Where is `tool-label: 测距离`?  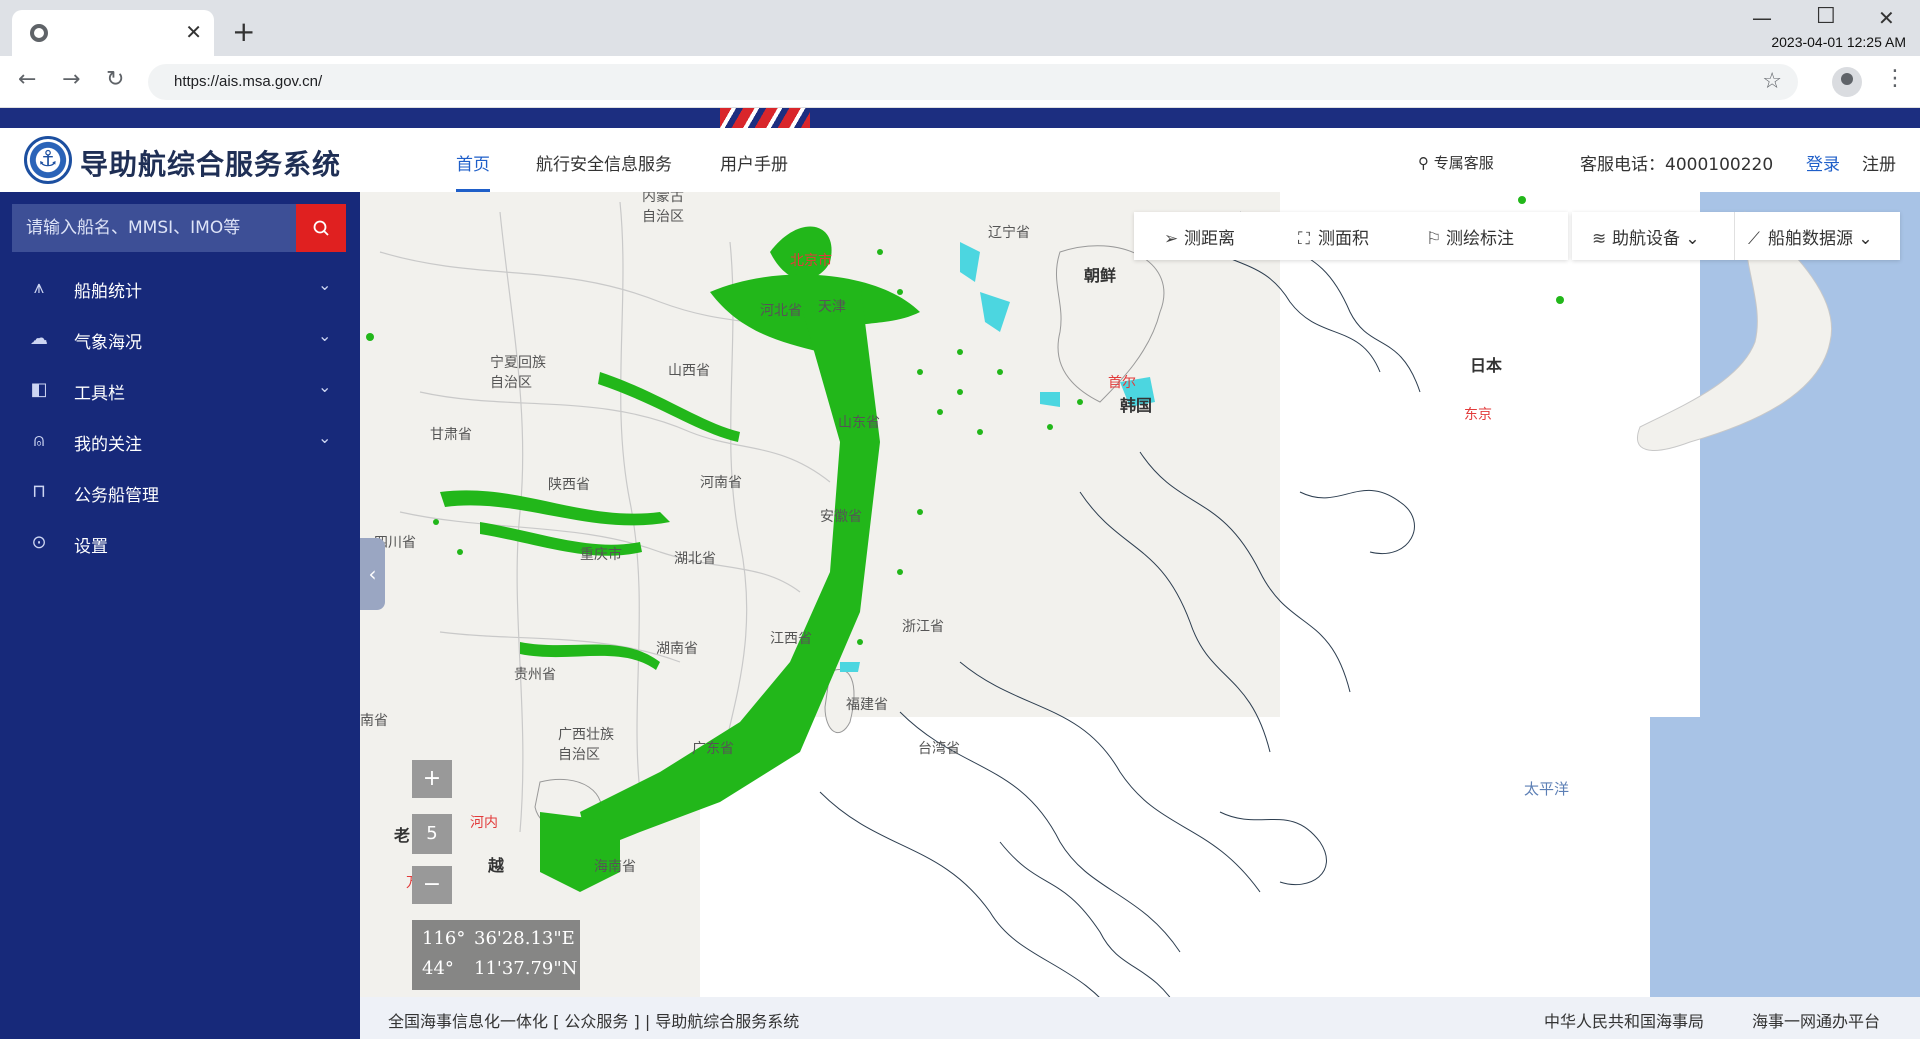
tool-label: 测距离 is located at coordinates (1209, 239).